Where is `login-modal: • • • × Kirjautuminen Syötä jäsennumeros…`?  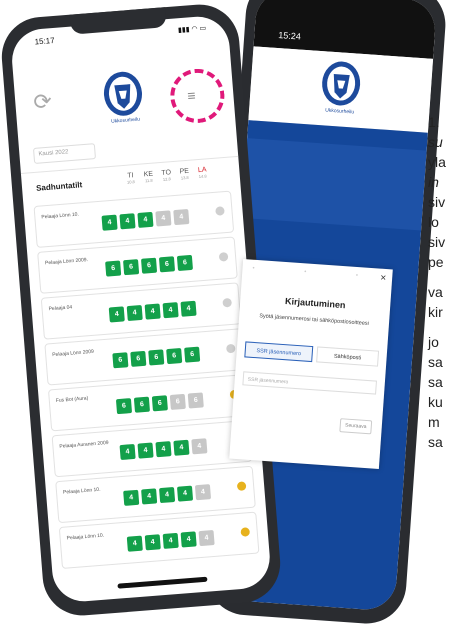
login-modal: • • • × Kirjautuminen Syötä jäsennumeros… is located at coordinates (311, 364).